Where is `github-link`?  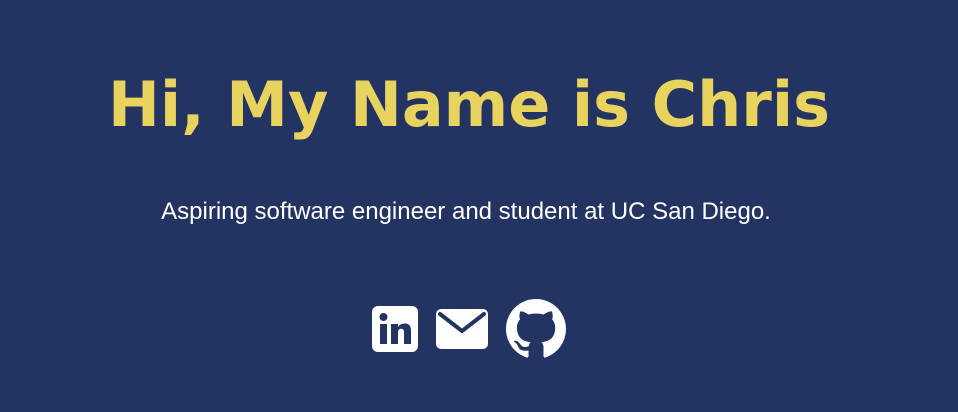
github-link is located at coordinates (536, 329).